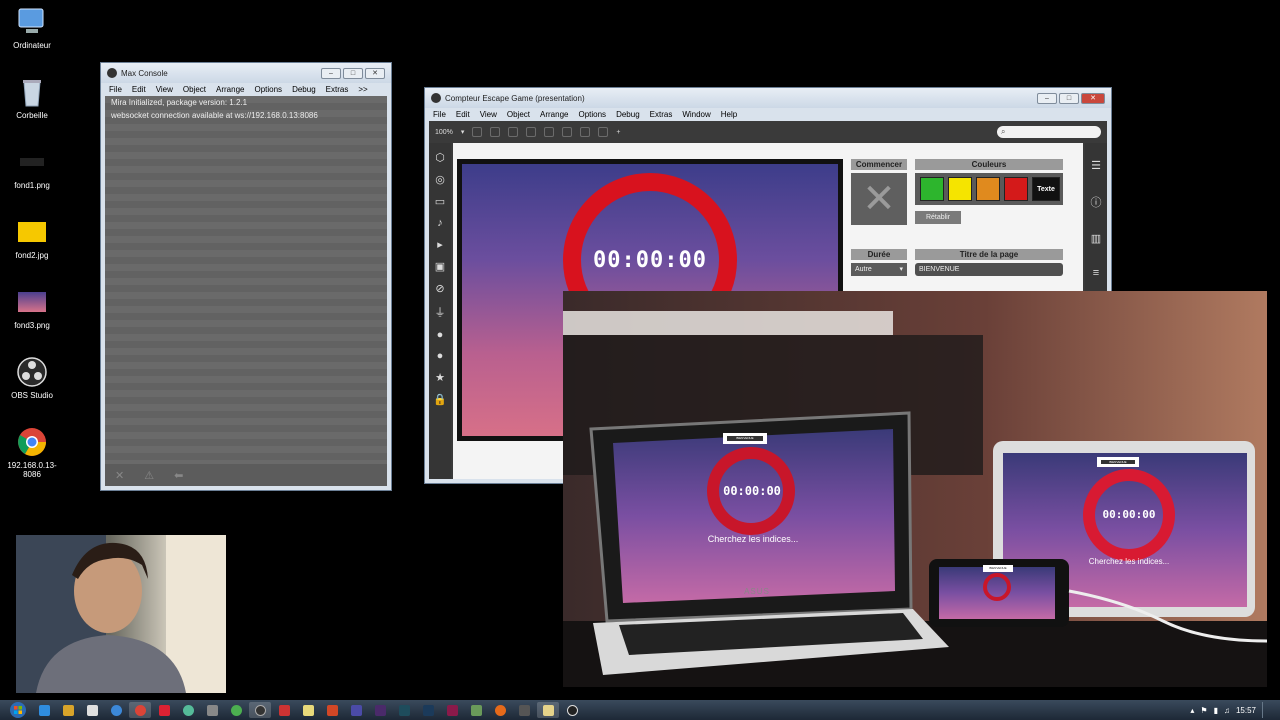 The image size is (1280, 720). I want to click on video-icon: ▸, so click(440, 244).